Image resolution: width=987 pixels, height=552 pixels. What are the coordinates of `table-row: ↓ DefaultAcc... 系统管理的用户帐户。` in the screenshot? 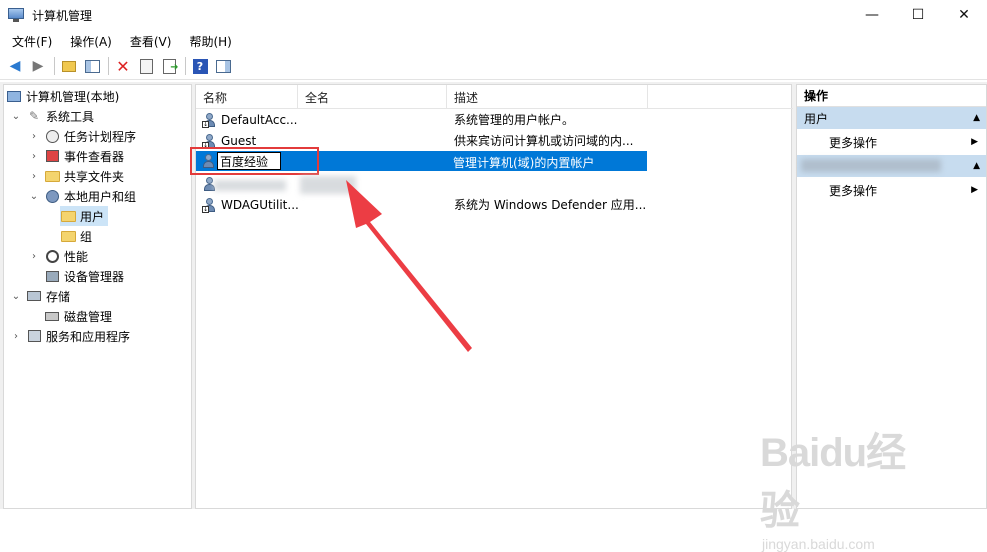 It's located at (422, 119).